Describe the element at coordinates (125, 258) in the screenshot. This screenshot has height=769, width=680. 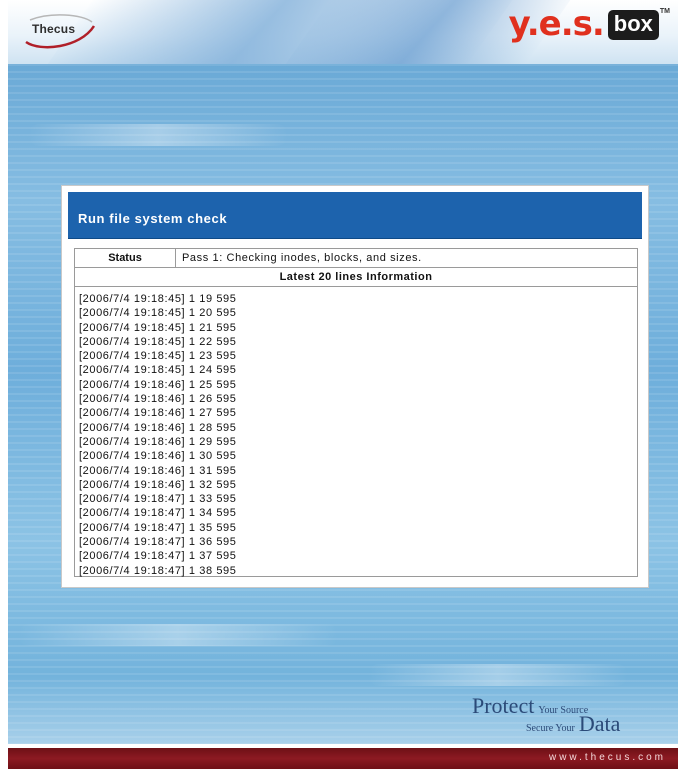
I see `status-label: Status` at that location.